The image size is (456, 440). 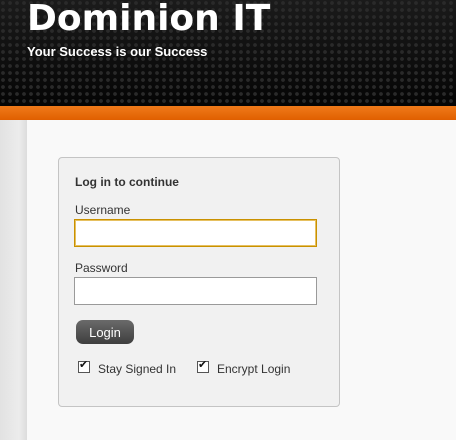 I want to click on encrypt-login-checkbox: ✔, so click(x=203, y=365).